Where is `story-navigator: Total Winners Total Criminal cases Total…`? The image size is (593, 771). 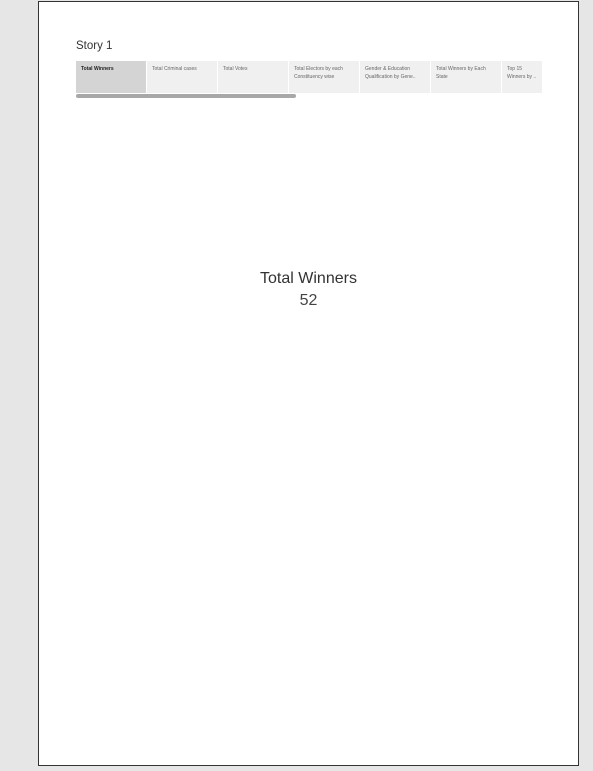
story-navigator: Total Winners Total Criminal cases Total… is located at coordinates (309, 79).